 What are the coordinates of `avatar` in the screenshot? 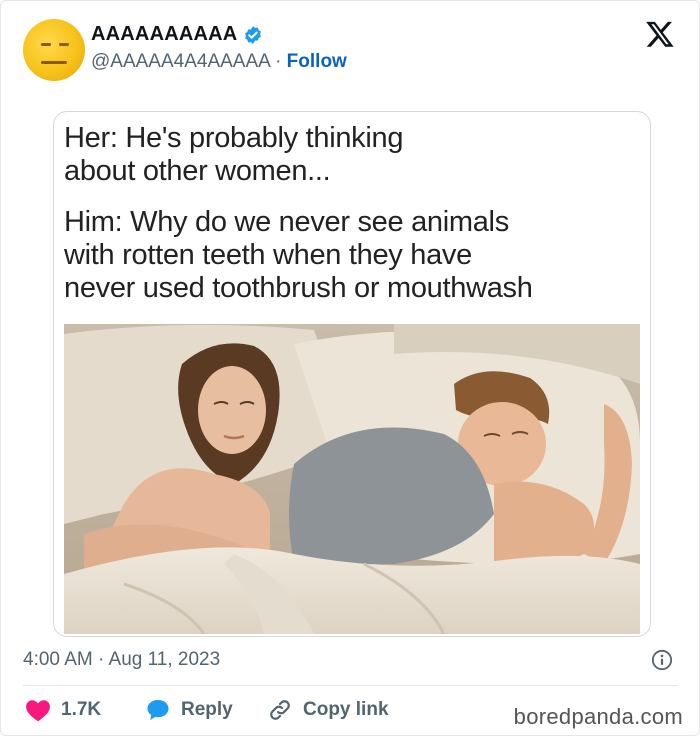 It's located at (54, 50).